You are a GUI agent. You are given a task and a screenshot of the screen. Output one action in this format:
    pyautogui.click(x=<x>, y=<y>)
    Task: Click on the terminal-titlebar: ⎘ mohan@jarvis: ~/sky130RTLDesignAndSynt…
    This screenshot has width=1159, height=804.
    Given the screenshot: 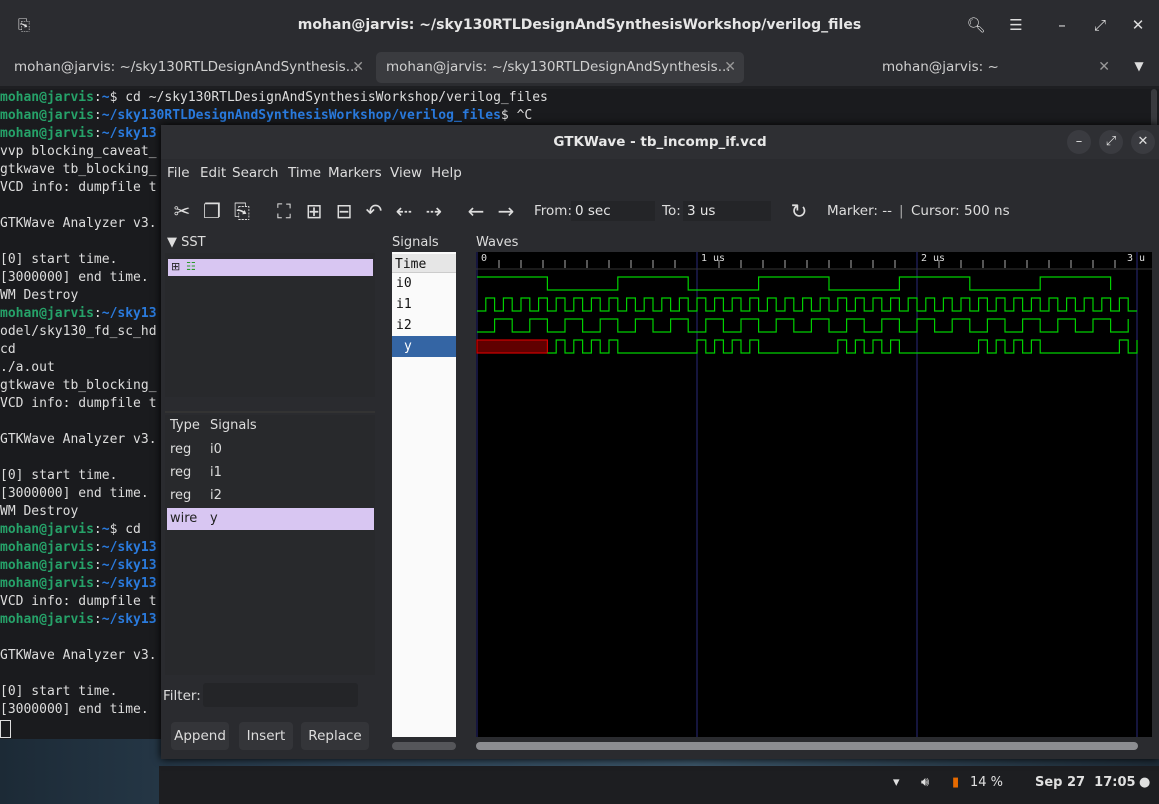 What is the action you would take?
    pyautogui.click(x=579, y=25)
    